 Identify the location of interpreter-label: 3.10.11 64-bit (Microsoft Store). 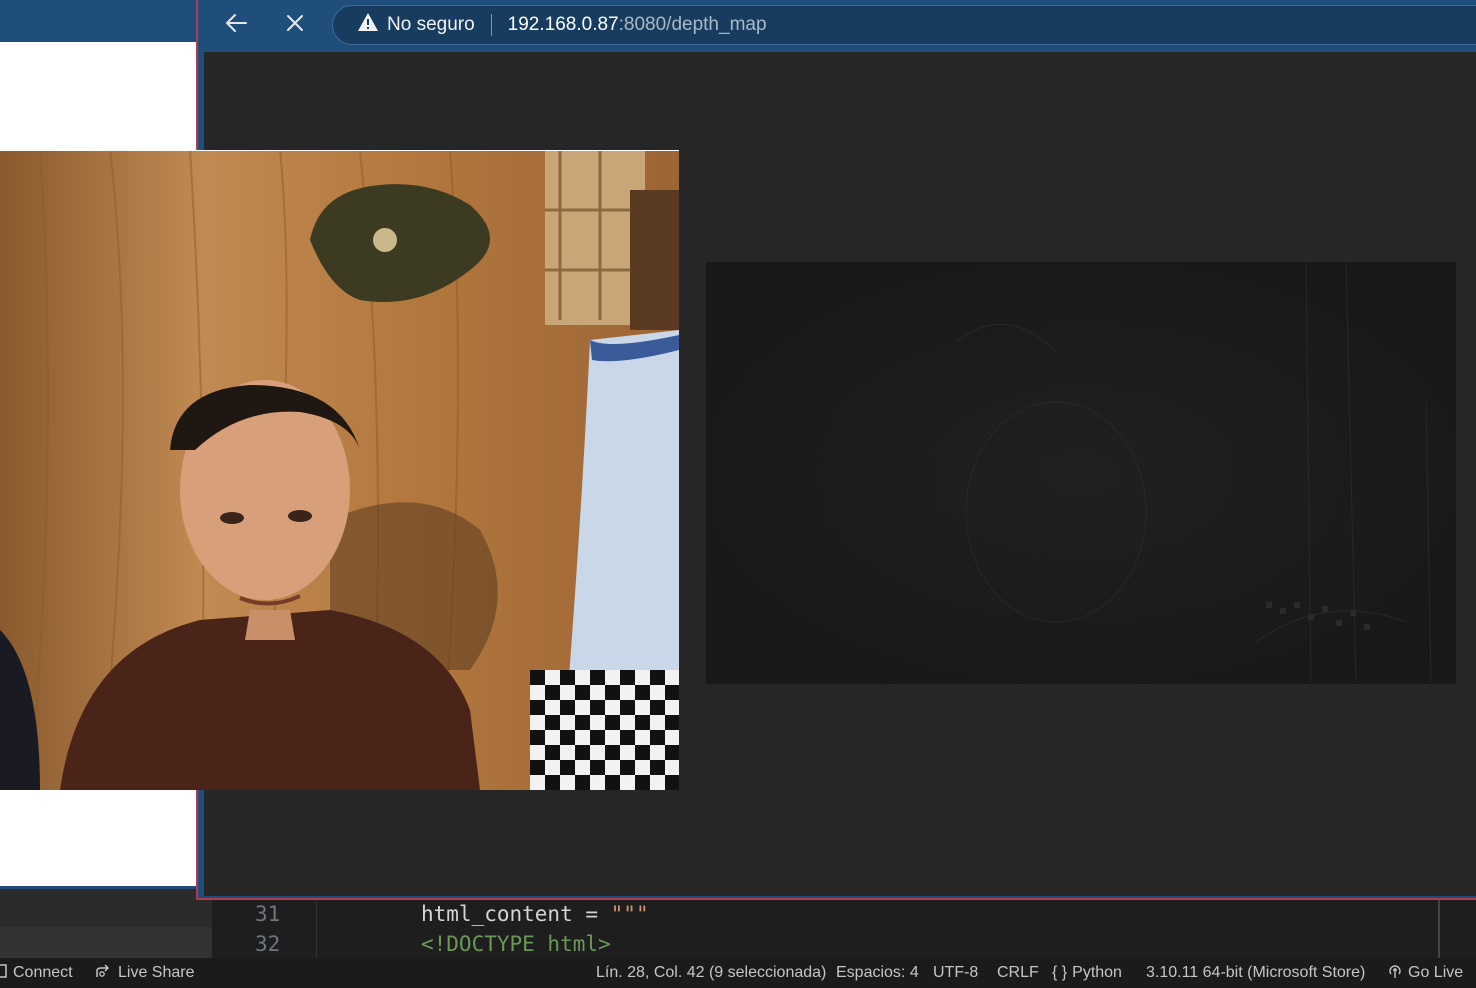
(1256, 972).